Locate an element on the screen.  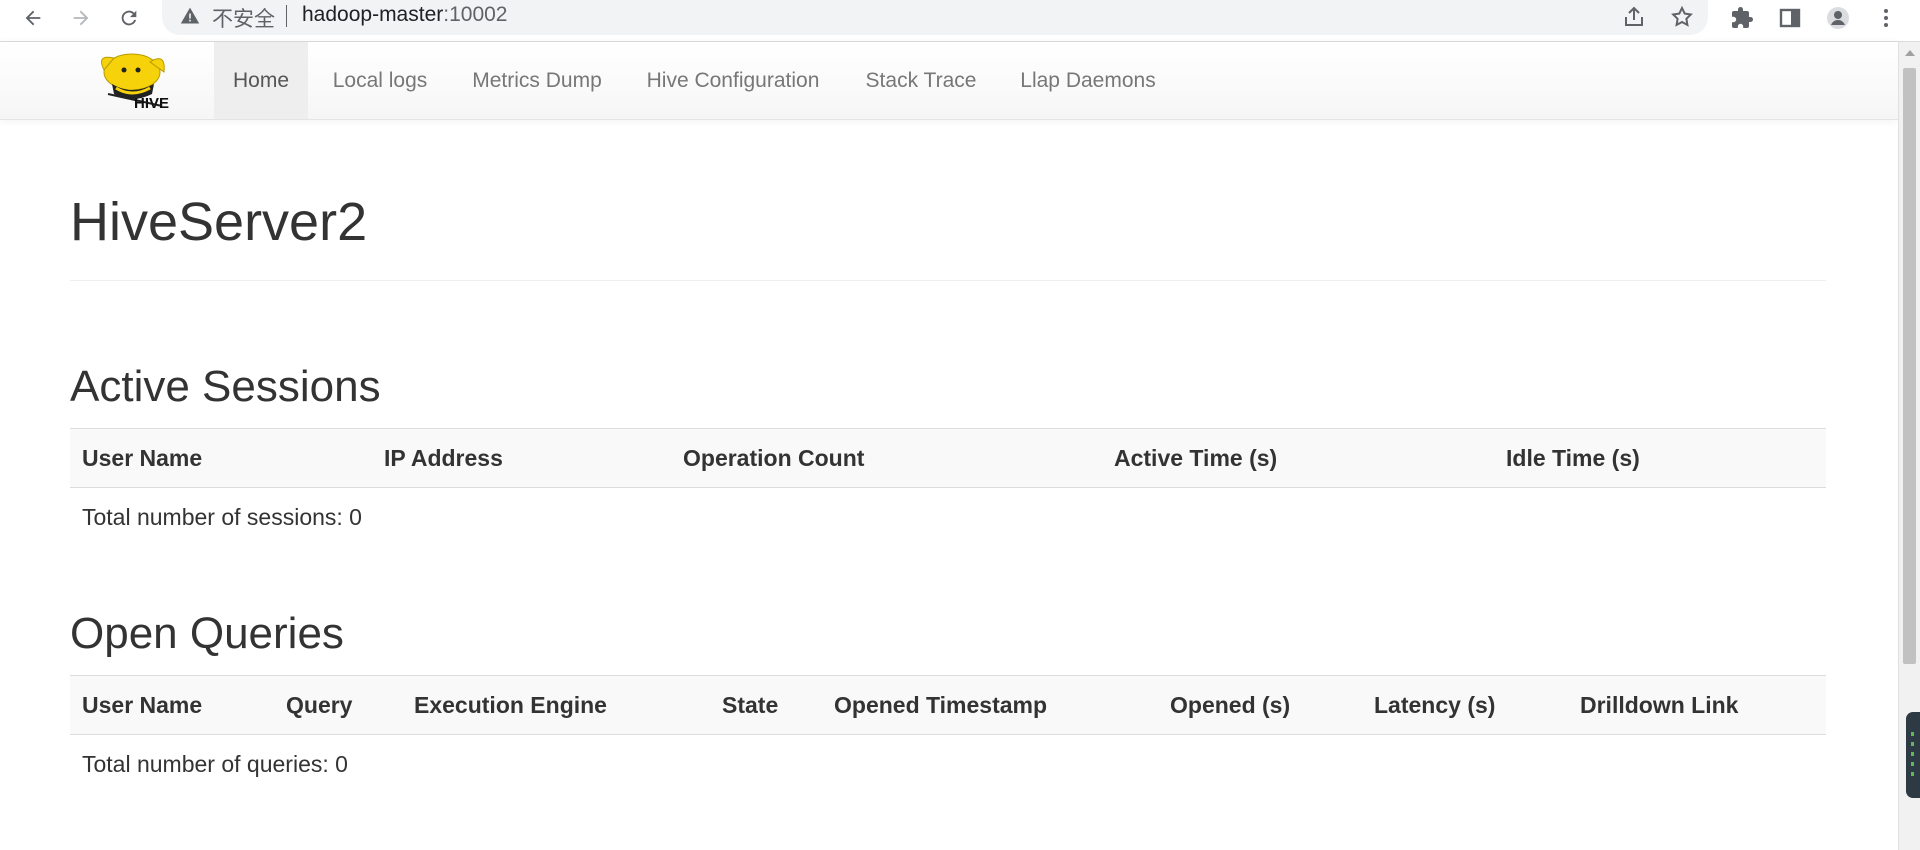
column-header: Active Time (s) is located at coordinates (1196, 458).